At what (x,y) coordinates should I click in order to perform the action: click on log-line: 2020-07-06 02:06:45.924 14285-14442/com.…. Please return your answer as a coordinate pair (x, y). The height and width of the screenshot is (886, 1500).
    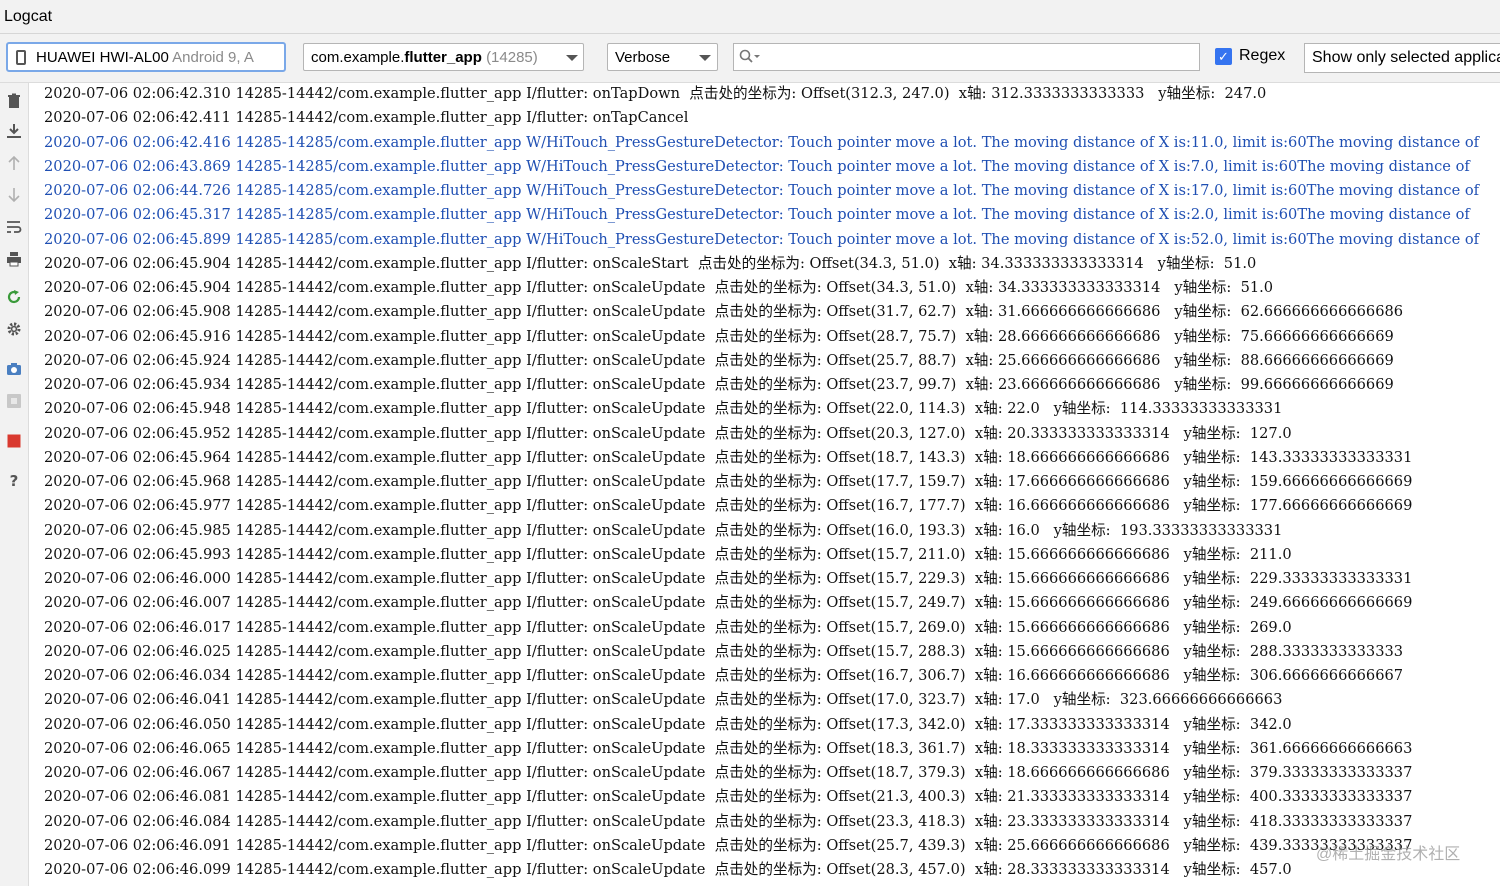
    Looking at the image, I should click on (719, 361).